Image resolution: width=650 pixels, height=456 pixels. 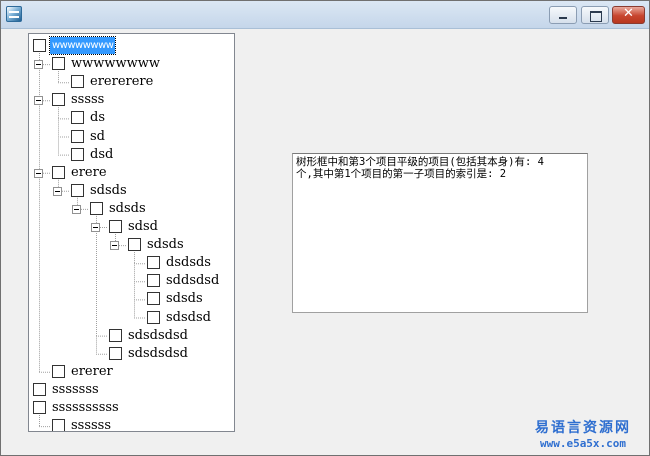 What do you see at coordinates (188, 262) in the screenshot?
I see `tree-node-label: dsdsds` at bounding box center [188, 262].